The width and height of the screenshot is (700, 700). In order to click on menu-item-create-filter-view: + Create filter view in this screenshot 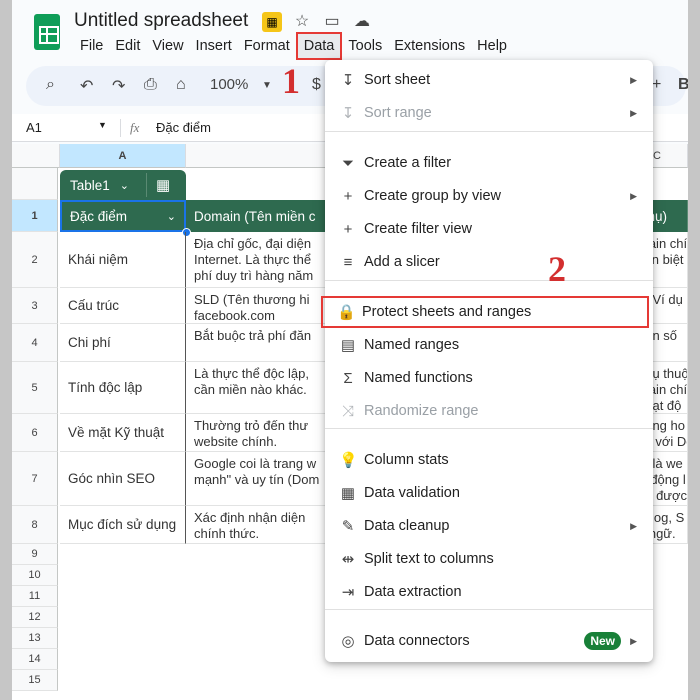, I will do `click(489, 229)`.